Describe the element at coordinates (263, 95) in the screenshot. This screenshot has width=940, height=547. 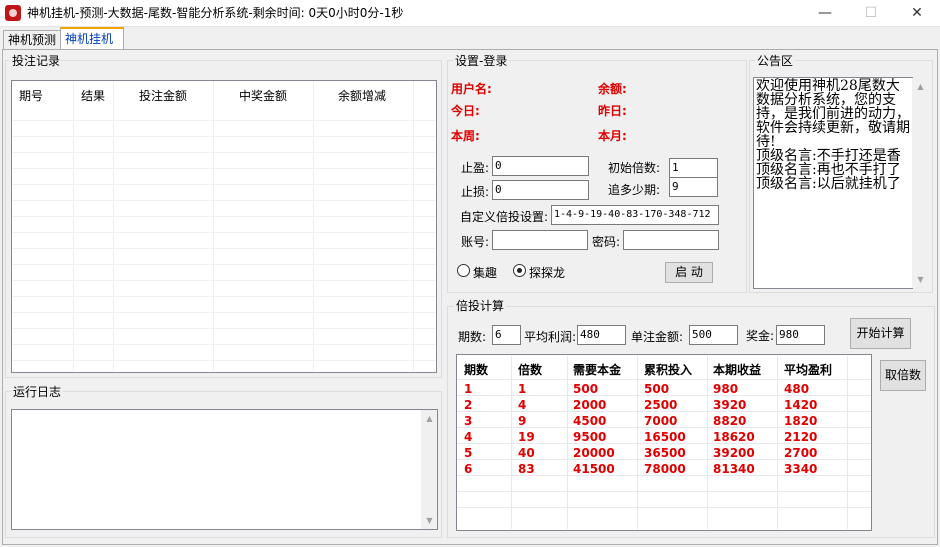
I see `column-header-win-amount: 中奖金额` at that location.